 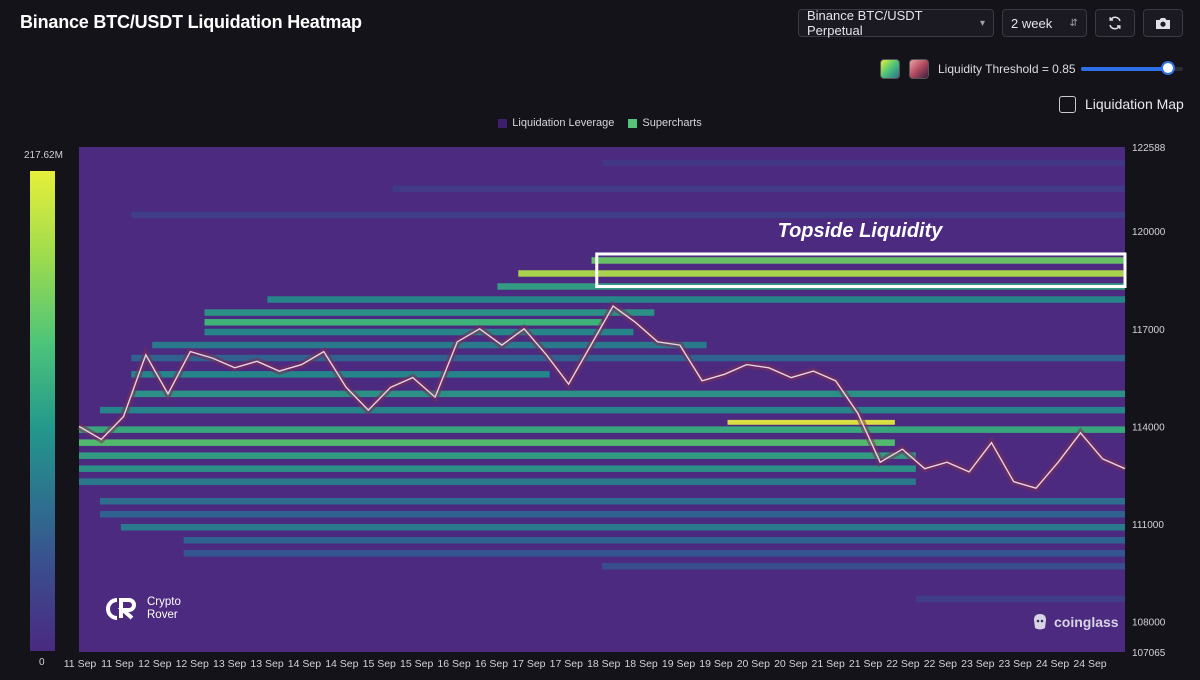 I want to click on y-tick-label: 114000, so click(x=1148, y=427).